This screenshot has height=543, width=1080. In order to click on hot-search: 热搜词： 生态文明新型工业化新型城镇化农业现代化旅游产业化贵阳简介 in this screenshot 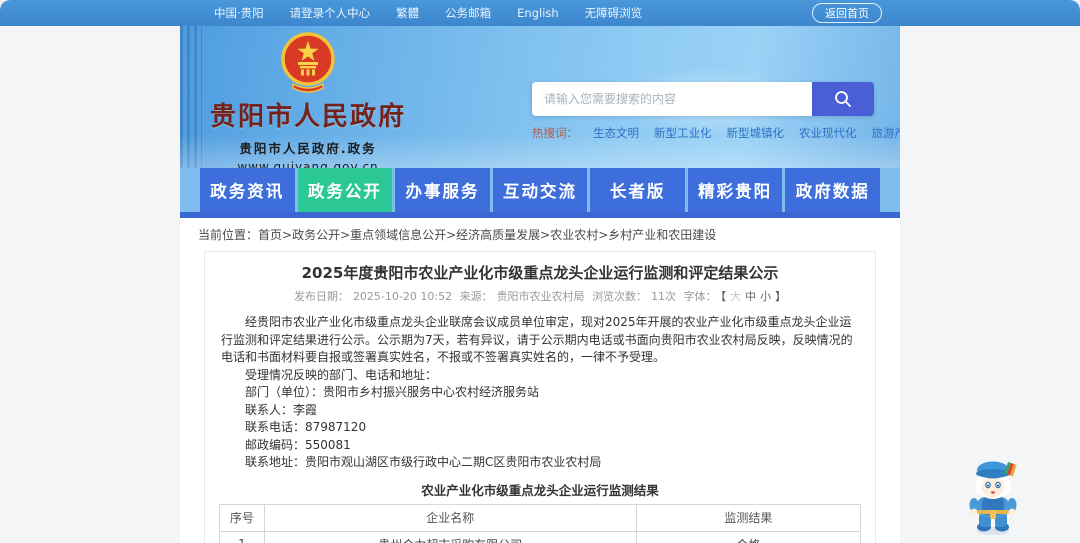, I will do `click(716, 133)`.